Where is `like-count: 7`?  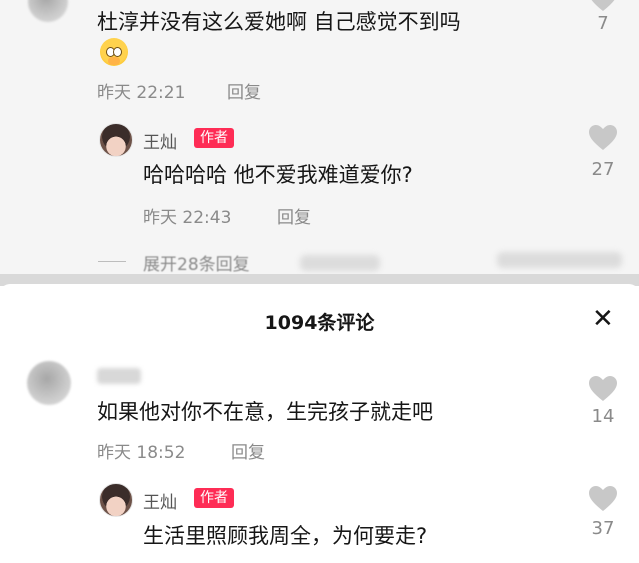 like-count: 7 is located at coordinates (603, 23).